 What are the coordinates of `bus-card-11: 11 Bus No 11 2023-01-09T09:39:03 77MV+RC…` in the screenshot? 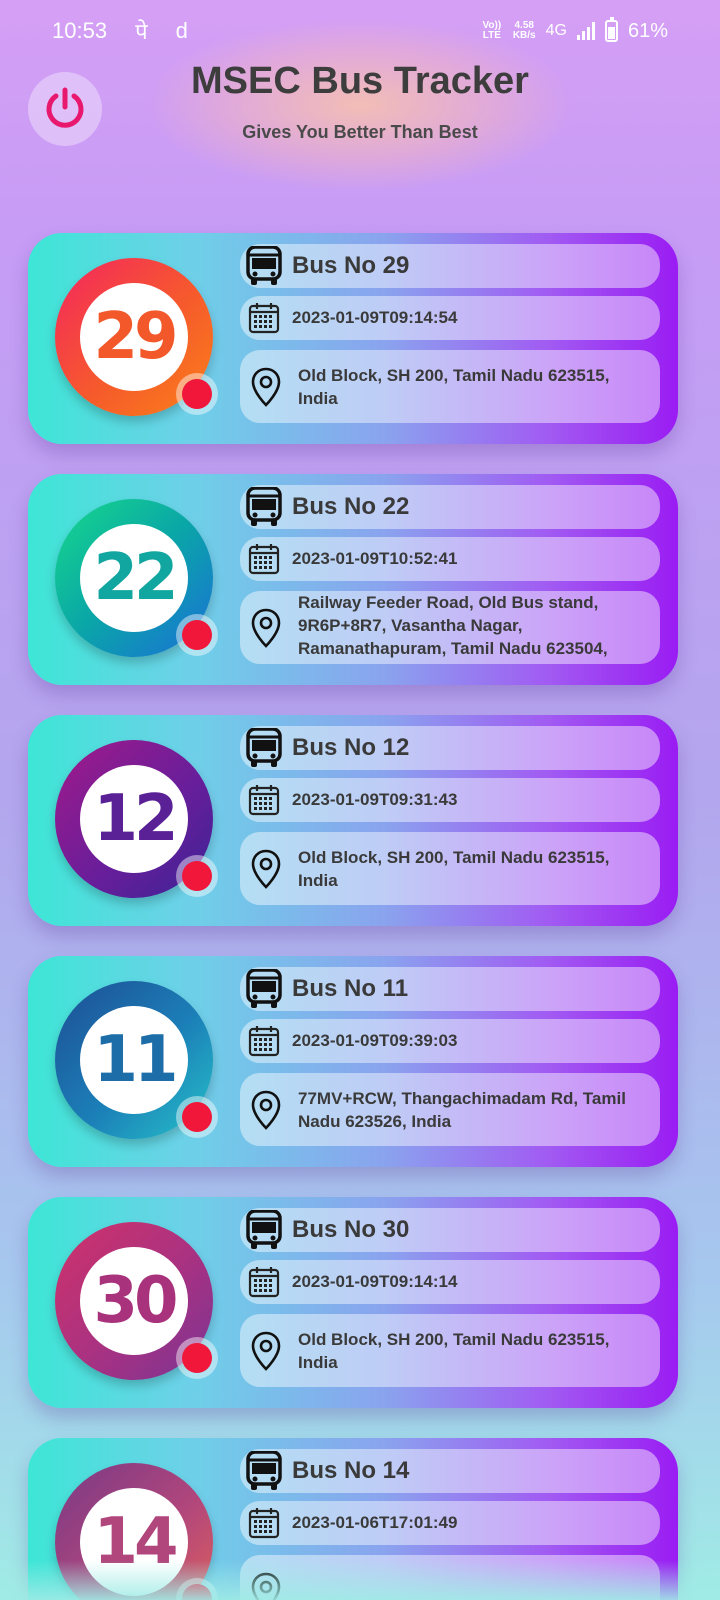 It's located at (353, 1061).